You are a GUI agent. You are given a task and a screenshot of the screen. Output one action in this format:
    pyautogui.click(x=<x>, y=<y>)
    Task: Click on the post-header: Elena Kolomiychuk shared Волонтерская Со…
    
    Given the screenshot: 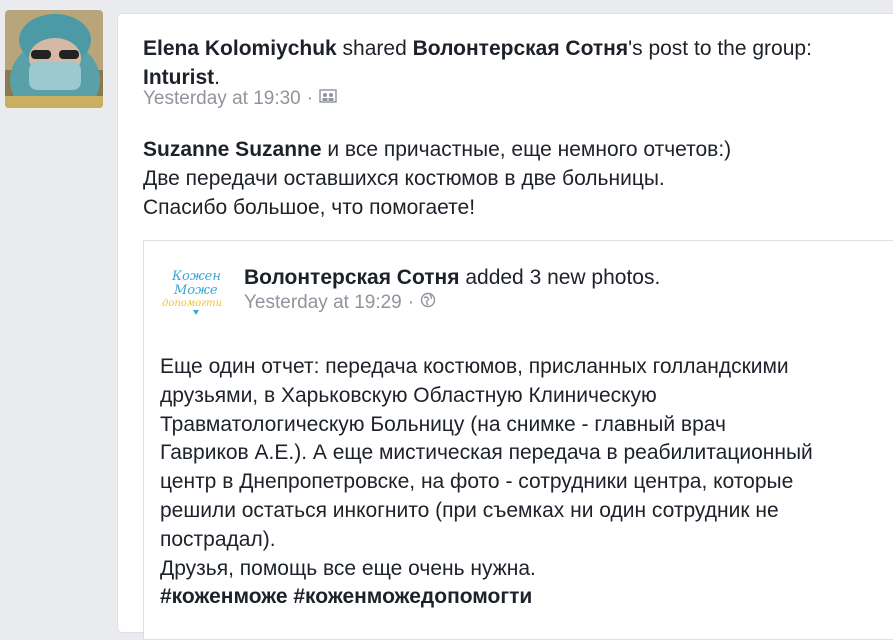 What is the action you would take?
    pyautogui.click(x=513, y=63)
    